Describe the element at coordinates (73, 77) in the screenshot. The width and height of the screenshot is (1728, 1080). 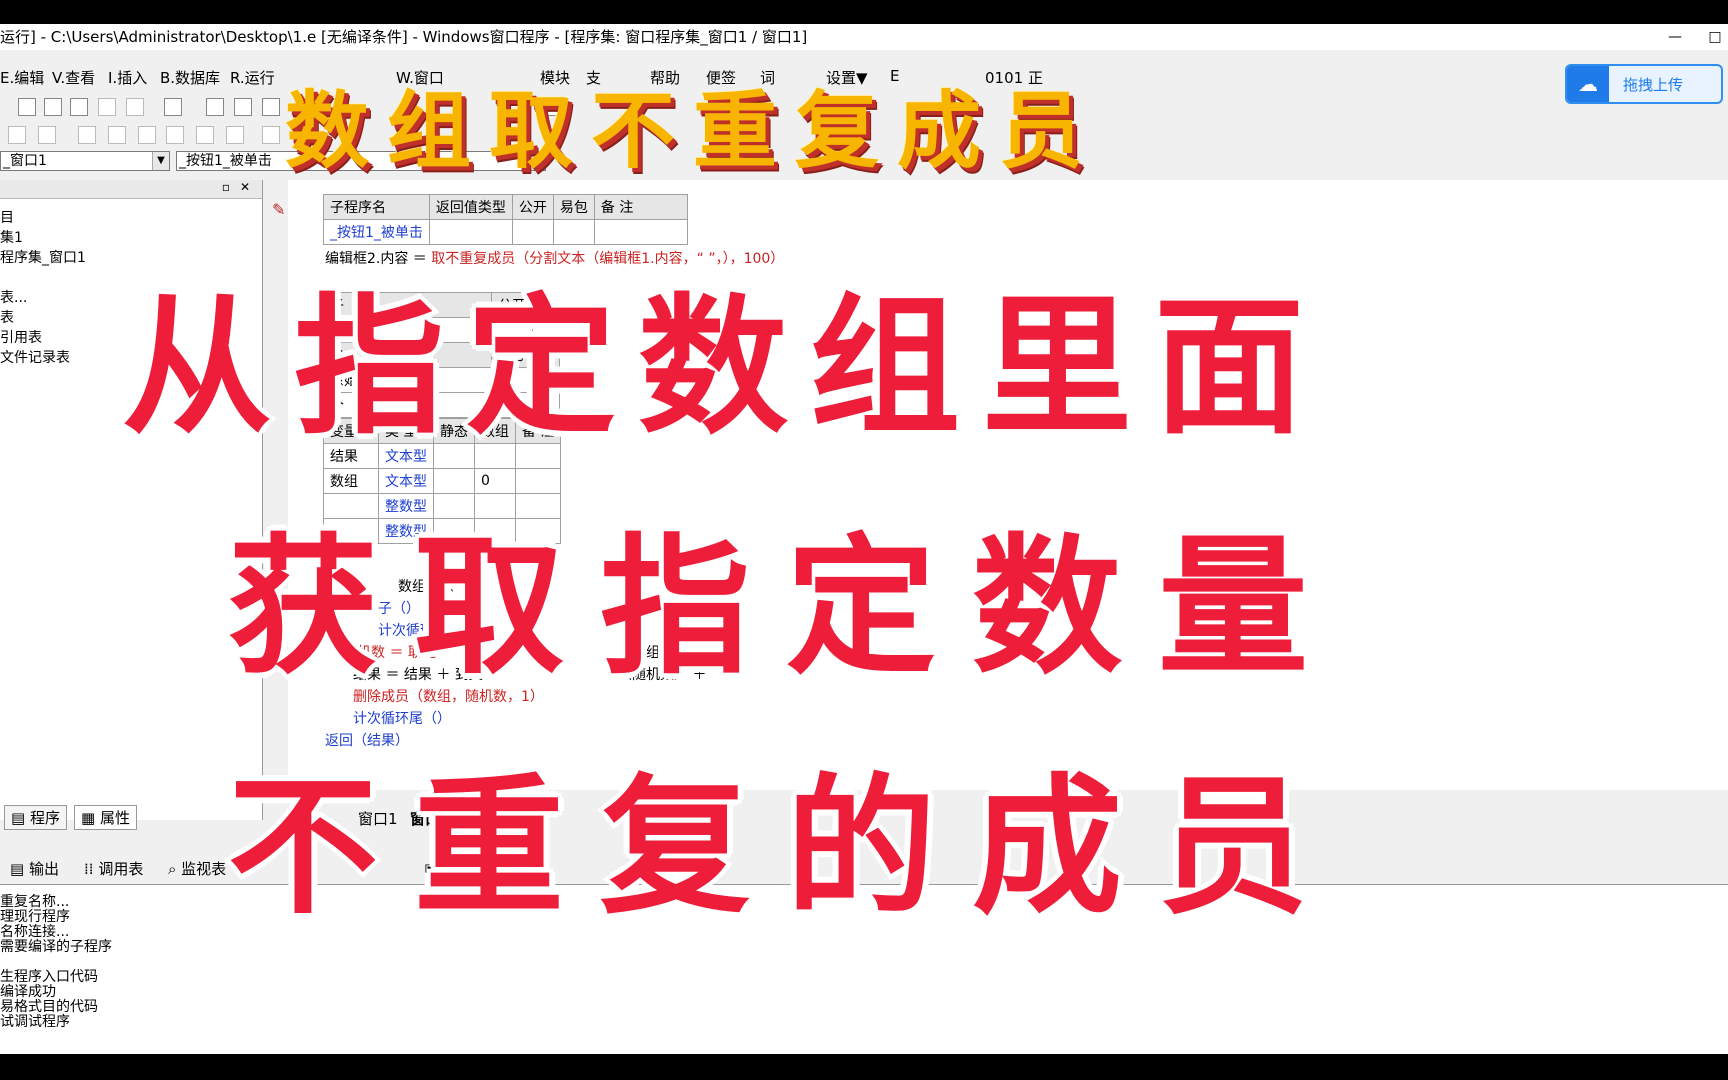
I see `menu-view: V.查看` at that location.